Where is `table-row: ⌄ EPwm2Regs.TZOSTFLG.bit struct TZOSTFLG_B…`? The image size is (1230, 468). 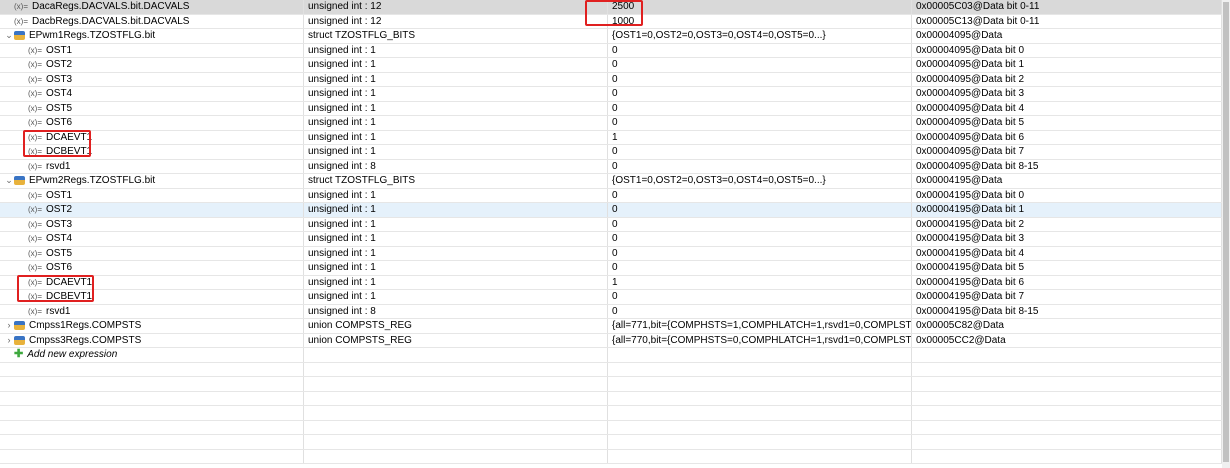 table-row: ⌄ EPwm2Regs.TZOSTFLG.bit struct TZOSTFLG_B… is located at coordinates (611, 181).